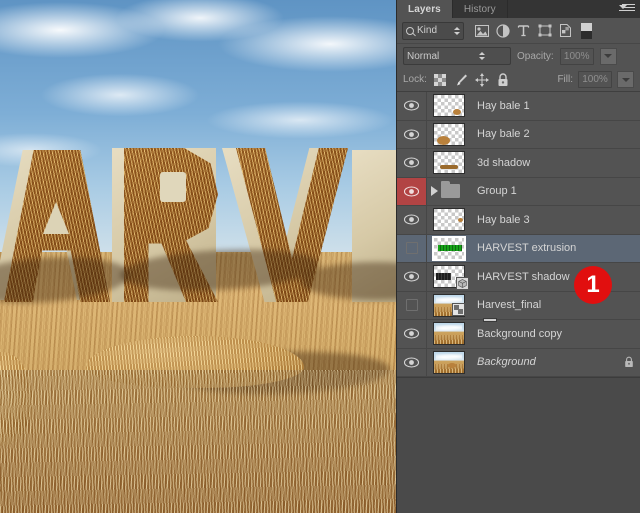  What do you see at coordinates (458, 309) in the screenshot?
I see `smart-object-badge-icon` at bounding box center [458, 309].